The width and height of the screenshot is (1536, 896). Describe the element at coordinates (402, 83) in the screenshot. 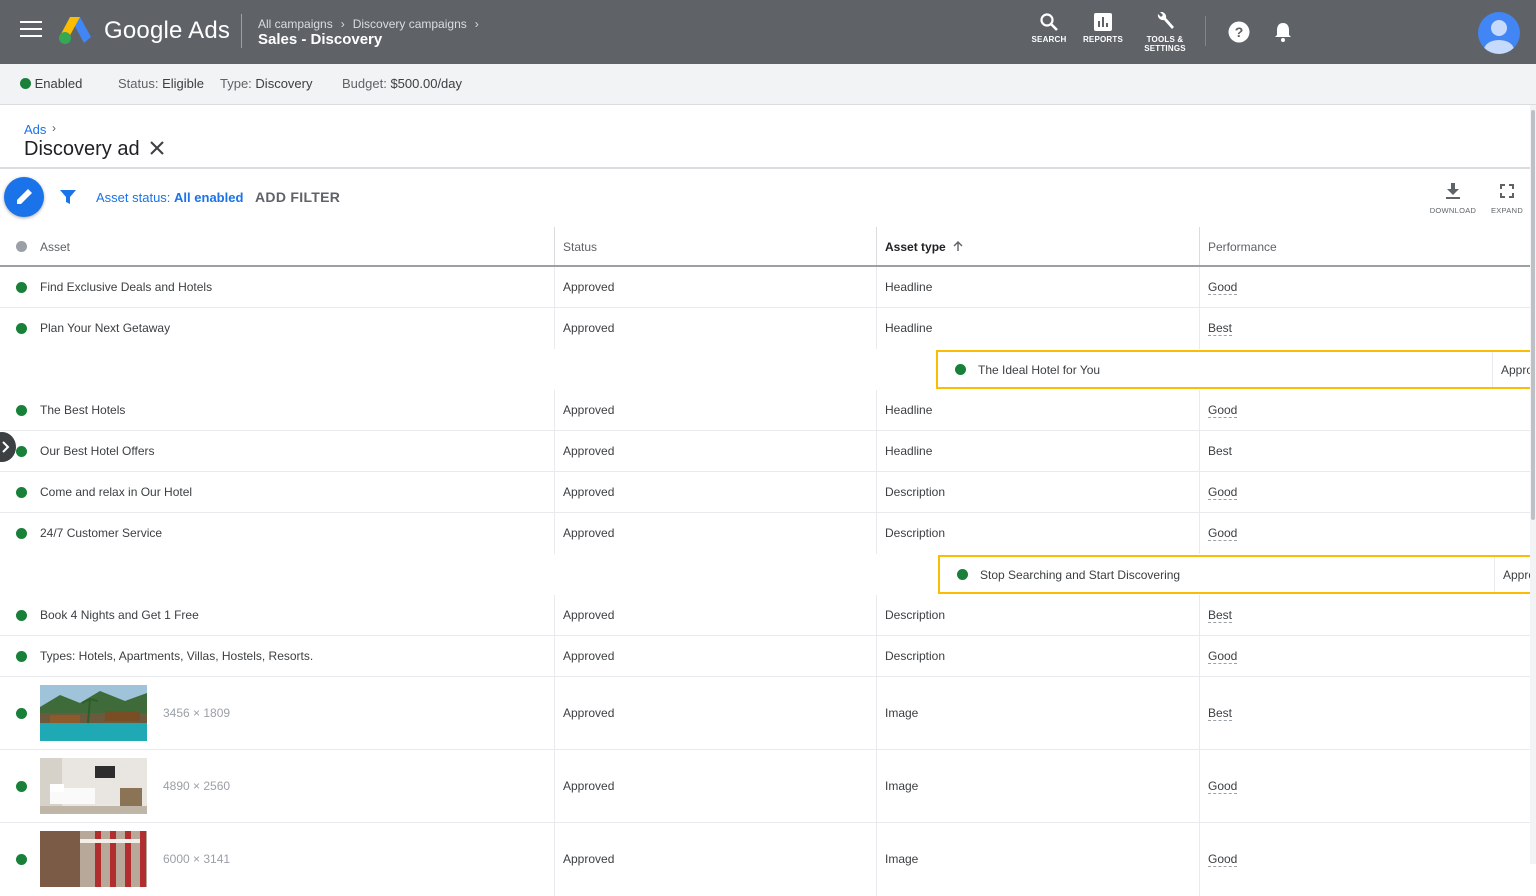

I see `campaign-budget: Budget: $500.00/day` at that location.